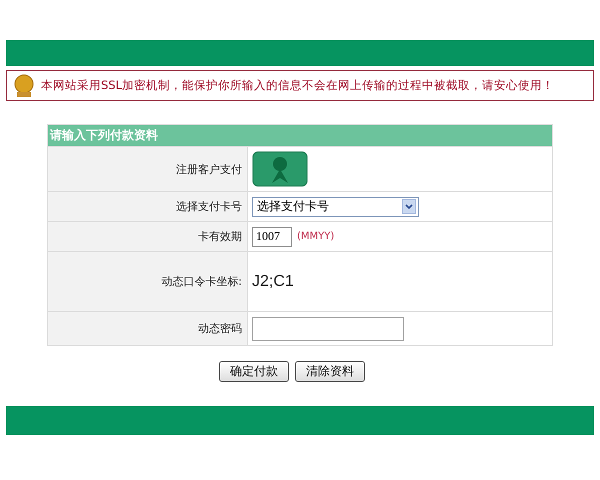  I want to click on password-field, so click(328, 328).